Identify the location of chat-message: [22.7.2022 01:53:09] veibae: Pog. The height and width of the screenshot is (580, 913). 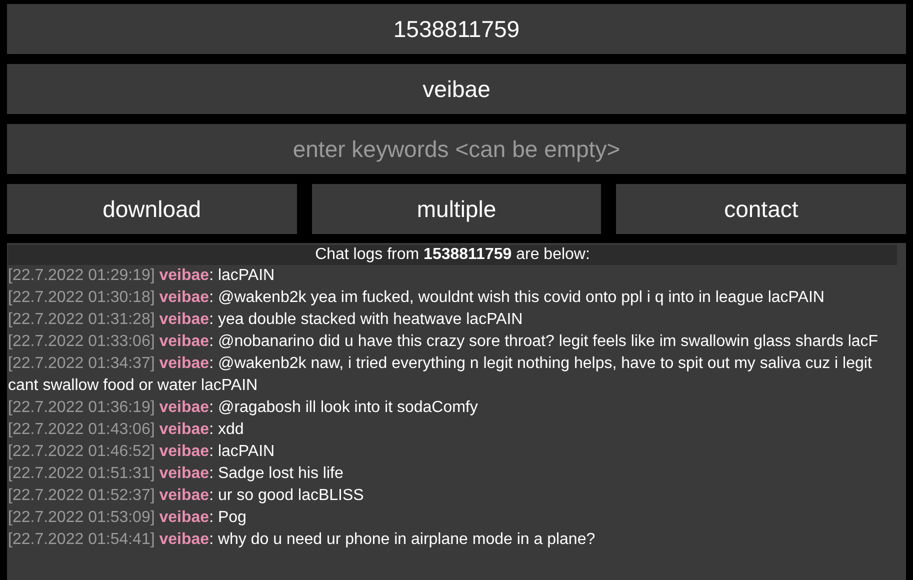
(128, 518).